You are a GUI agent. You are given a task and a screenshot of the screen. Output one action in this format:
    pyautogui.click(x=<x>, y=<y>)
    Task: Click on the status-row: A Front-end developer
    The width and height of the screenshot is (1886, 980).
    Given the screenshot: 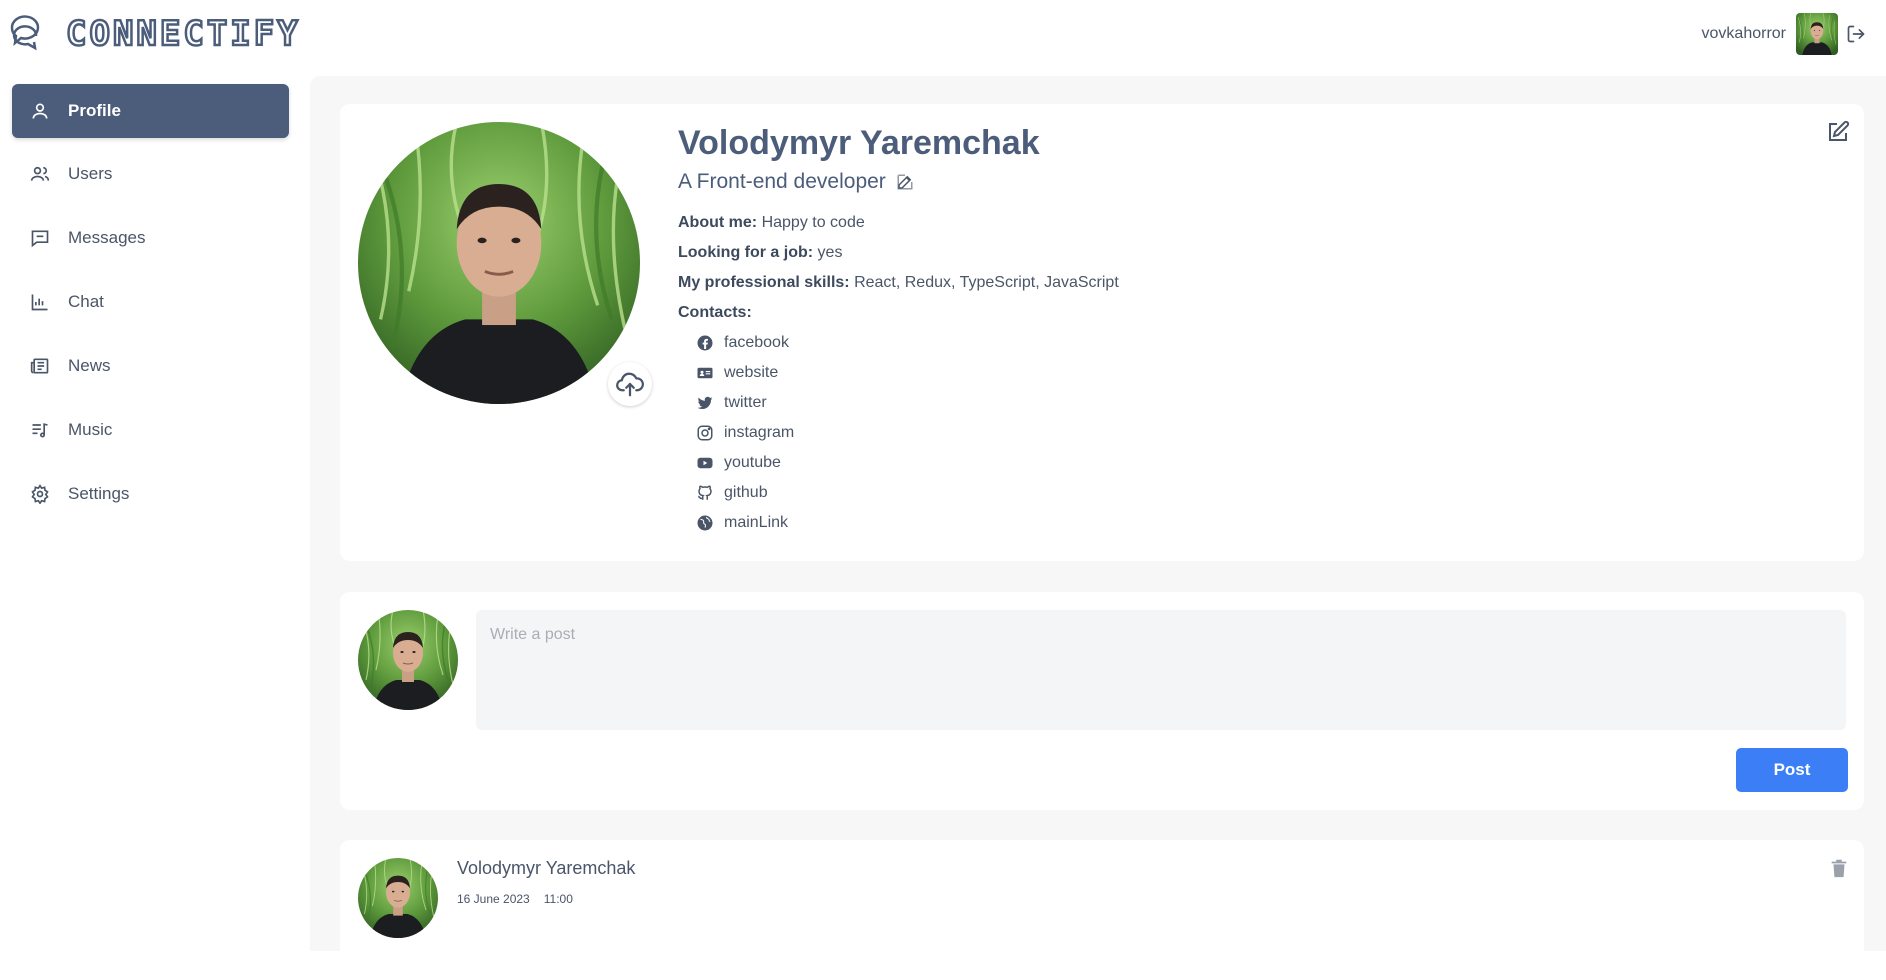 What is the action you would take?
    pyautogui.click(x=898, y=182)
    